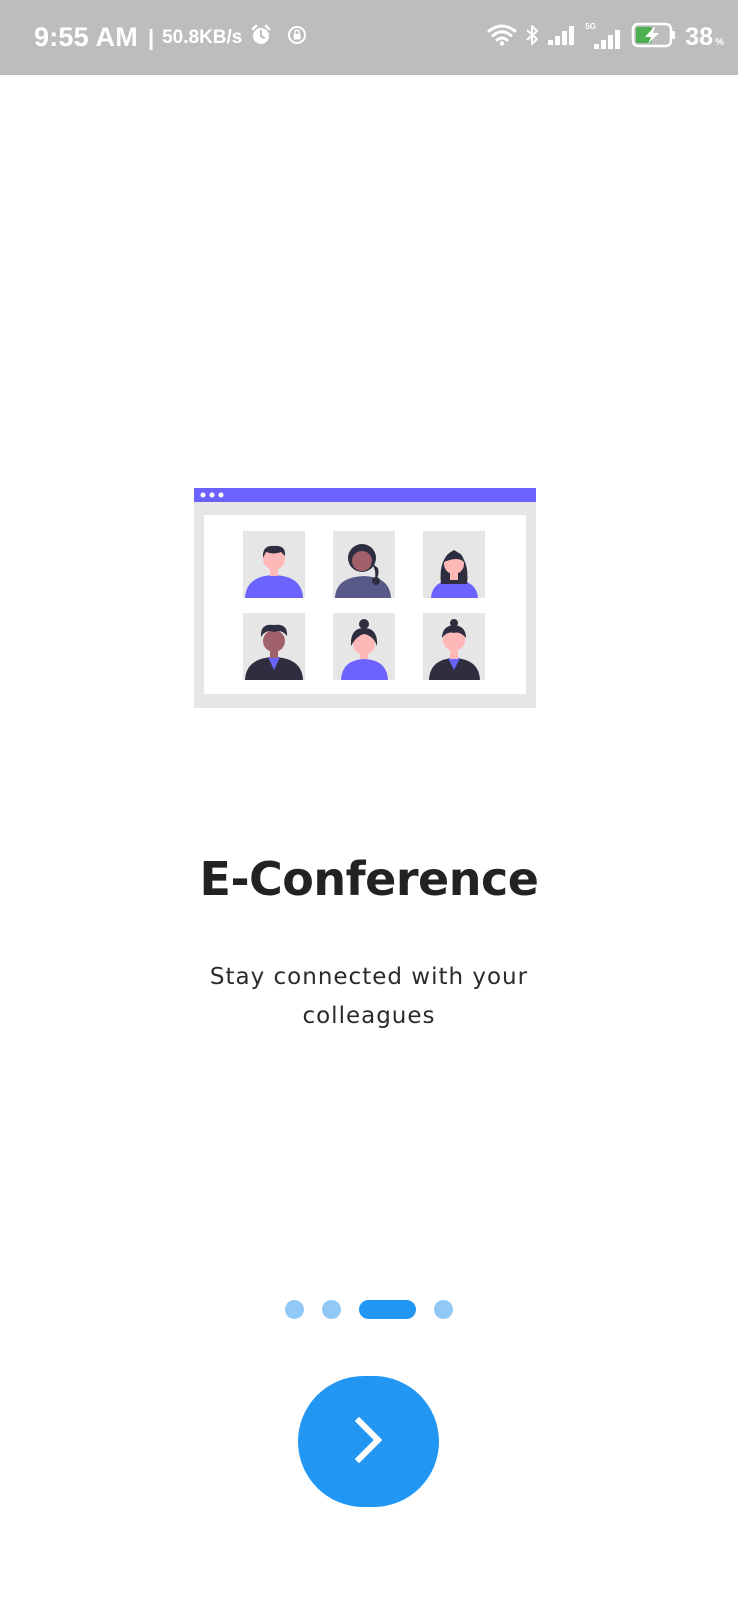 The height and width of the screenshot is (1600, 738). I want to click on battery-charging-icon, so click(654, 37).